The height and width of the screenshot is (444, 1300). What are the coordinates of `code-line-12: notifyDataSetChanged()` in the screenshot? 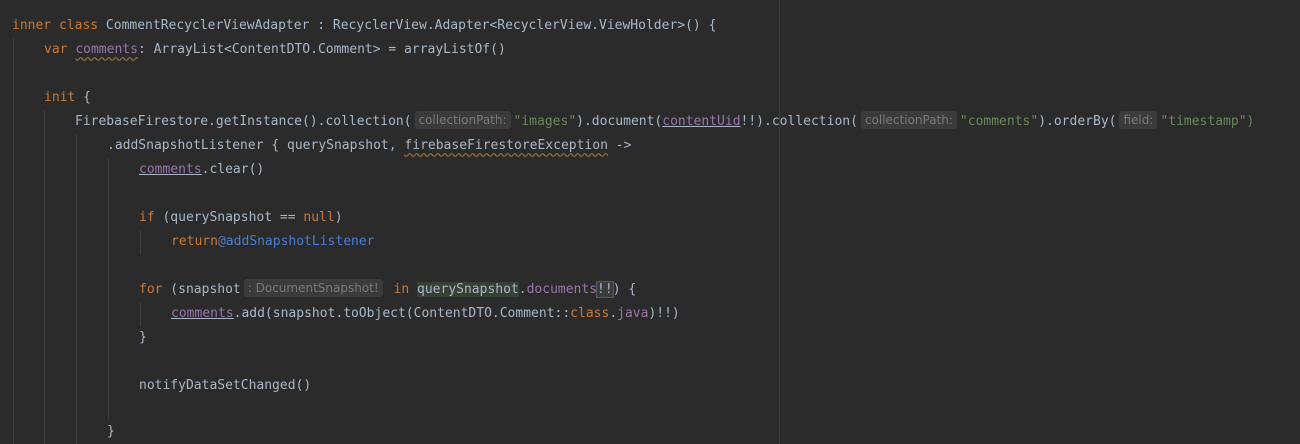 It's located at (225, 386).